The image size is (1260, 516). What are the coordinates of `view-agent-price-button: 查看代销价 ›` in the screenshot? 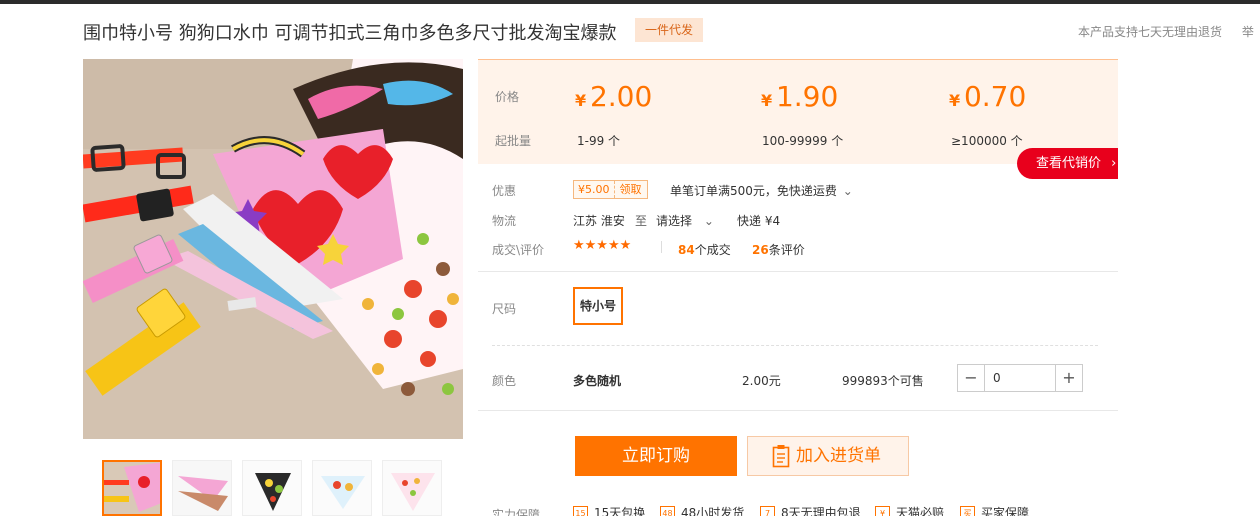 It's located at (1067, 163).